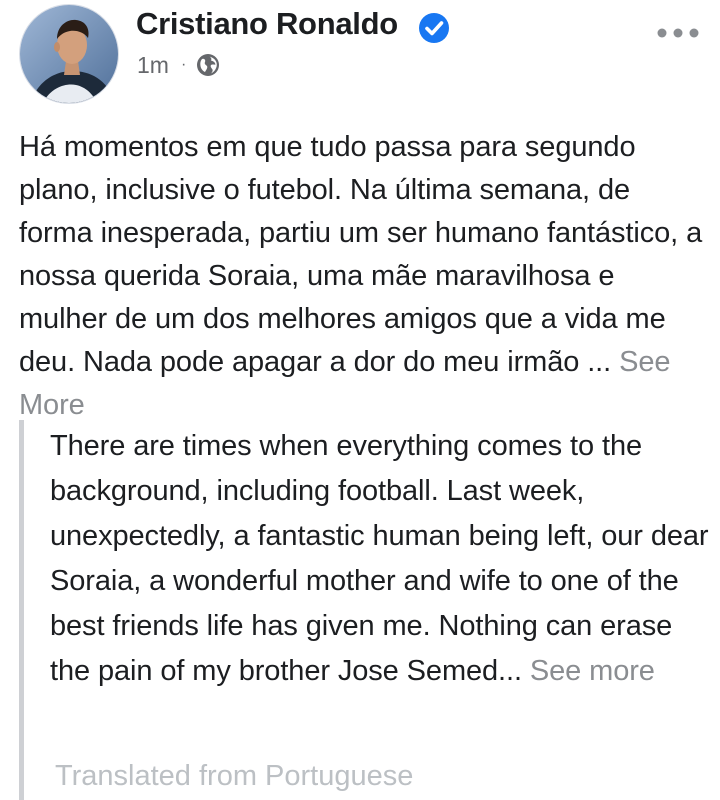  What do you see at coordinates (178, 65) in the screenshot?
I see `post-meta: 1m ·` at bounding box center [178, 65].